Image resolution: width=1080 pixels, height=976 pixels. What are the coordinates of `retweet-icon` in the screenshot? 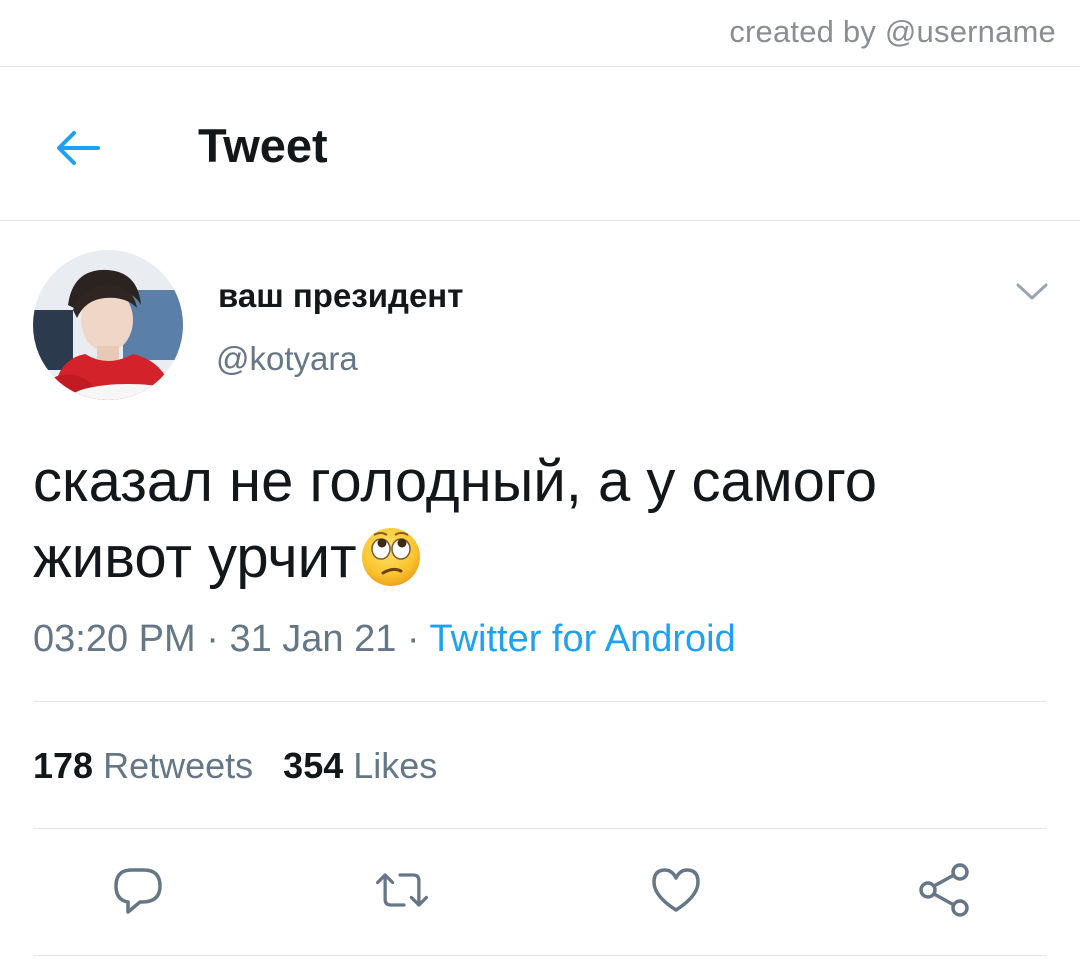 It's located at (402, 890).